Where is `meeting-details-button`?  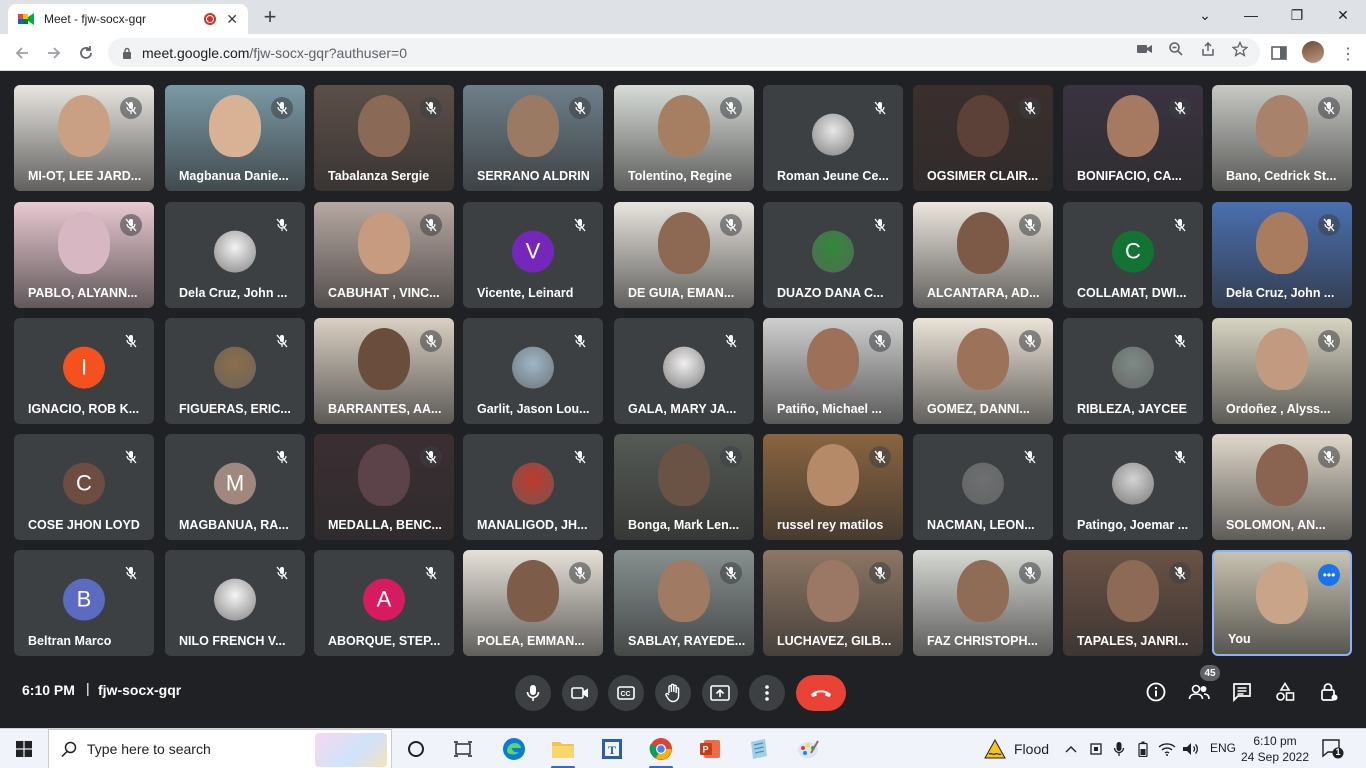 meeting-details-button is located at coordinates (1156, 692).